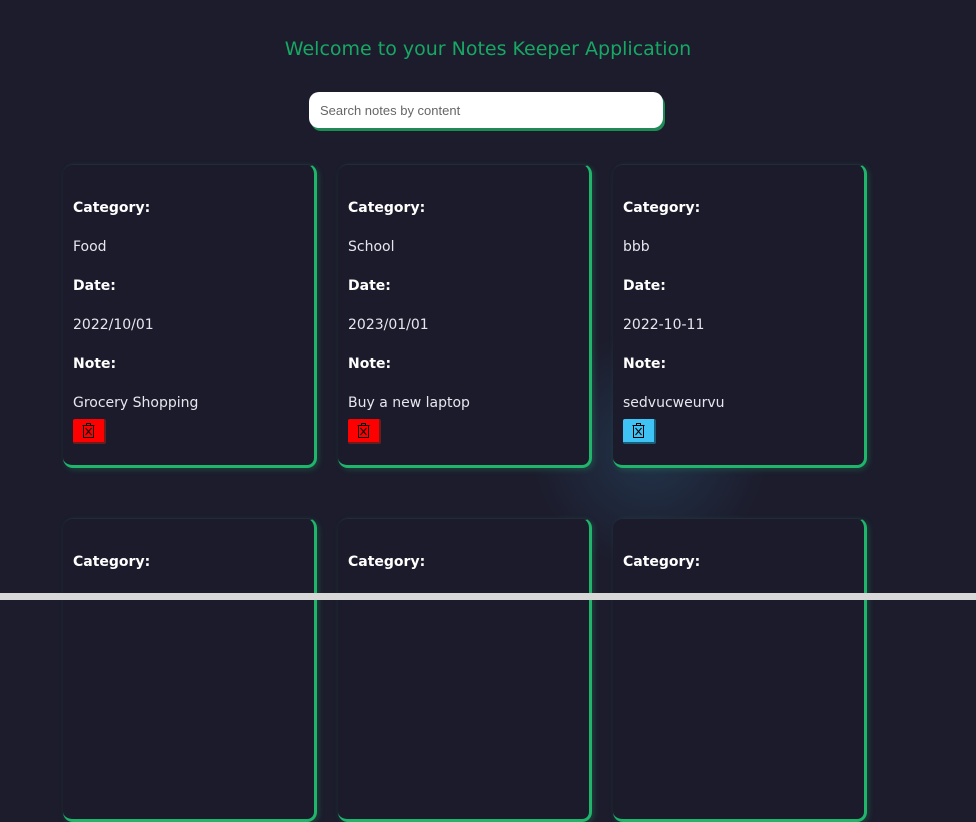  I want to click on category-value: bbb, so click(636, 247).